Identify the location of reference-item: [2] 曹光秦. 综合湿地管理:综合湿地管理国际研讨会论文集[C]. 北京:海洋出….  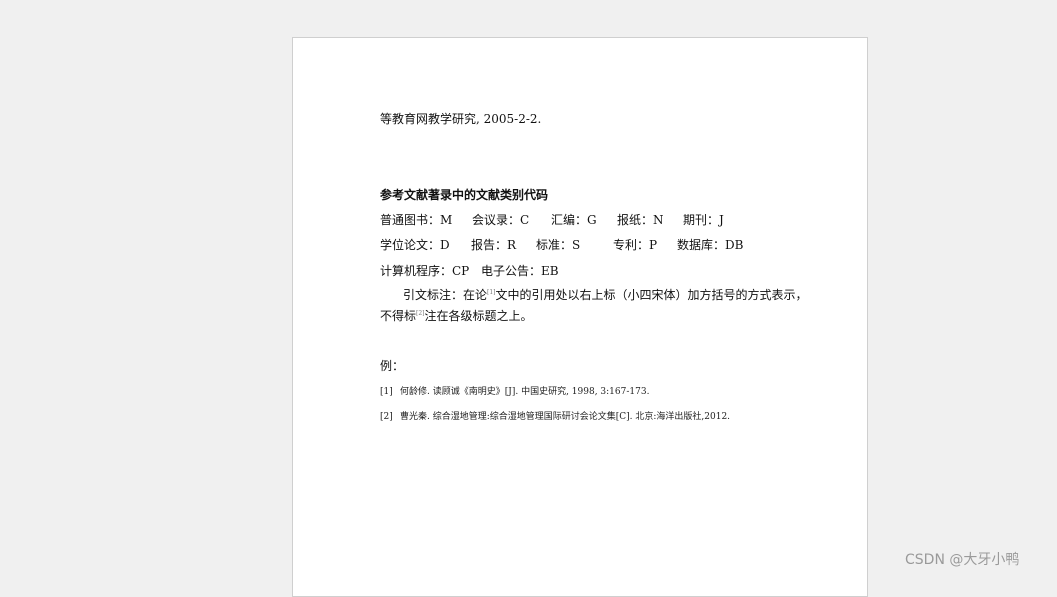
(555, 417).